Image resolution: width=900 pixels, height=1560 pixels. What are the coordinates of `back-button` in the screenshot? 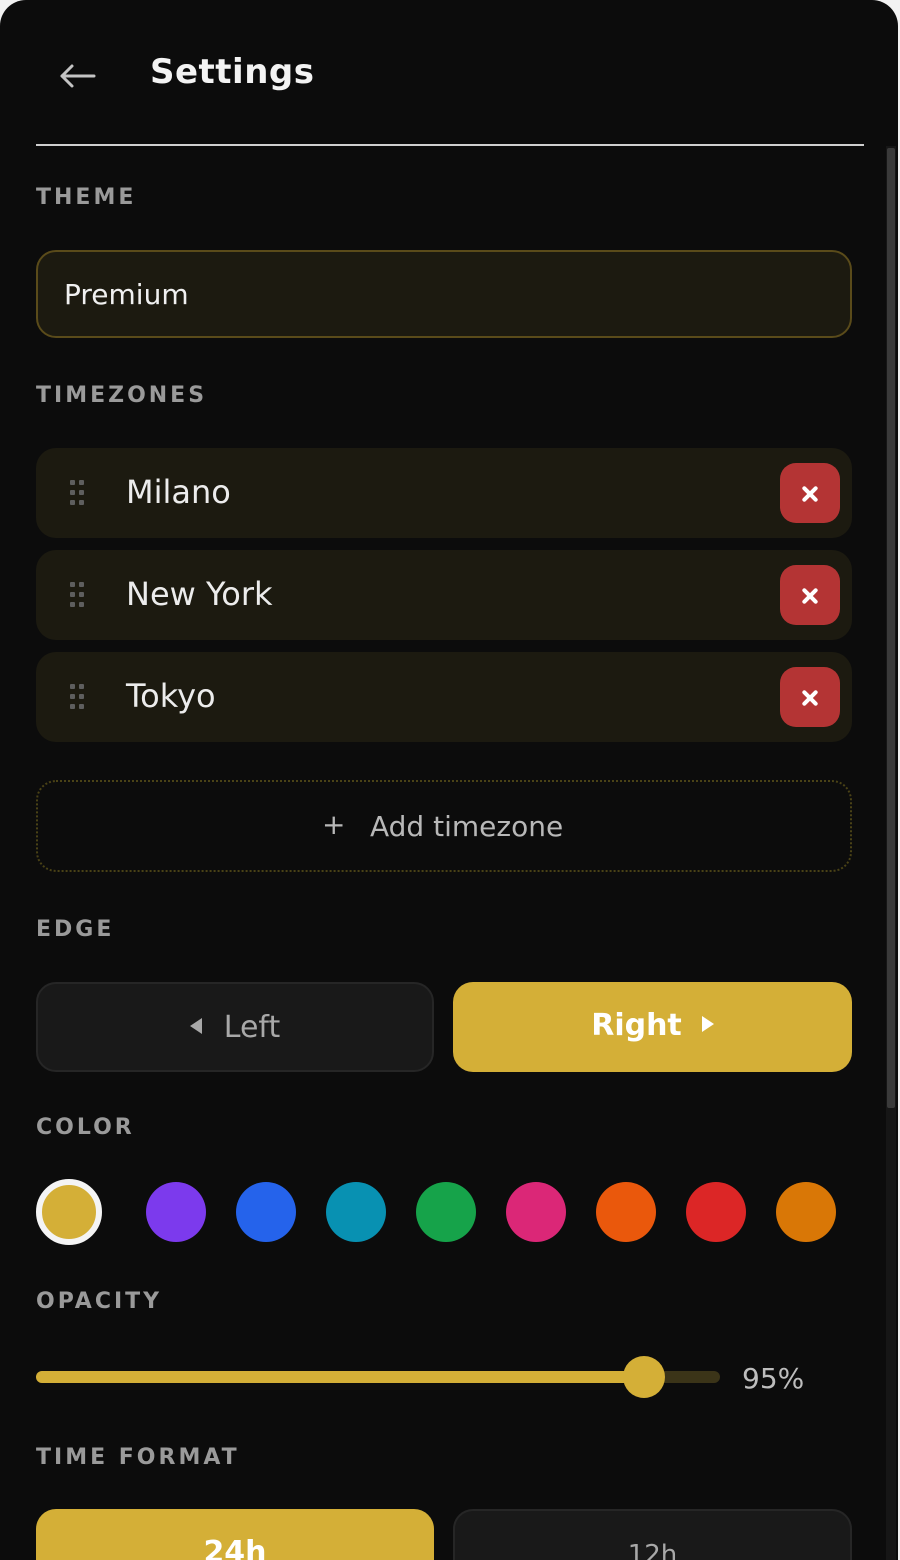 It's located at (78, 76).